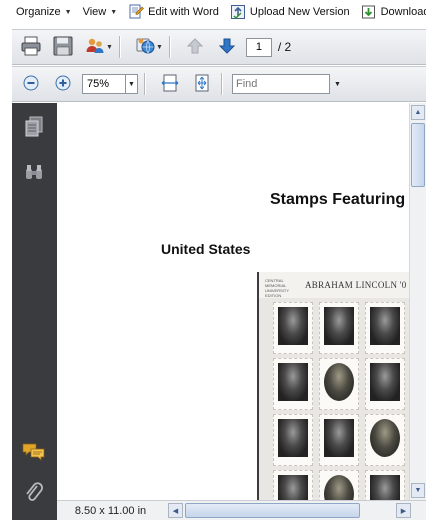 Image resolution: width=426 pixels, height=520 pixels. I want to click on share-people-icon, so click(95, 47).